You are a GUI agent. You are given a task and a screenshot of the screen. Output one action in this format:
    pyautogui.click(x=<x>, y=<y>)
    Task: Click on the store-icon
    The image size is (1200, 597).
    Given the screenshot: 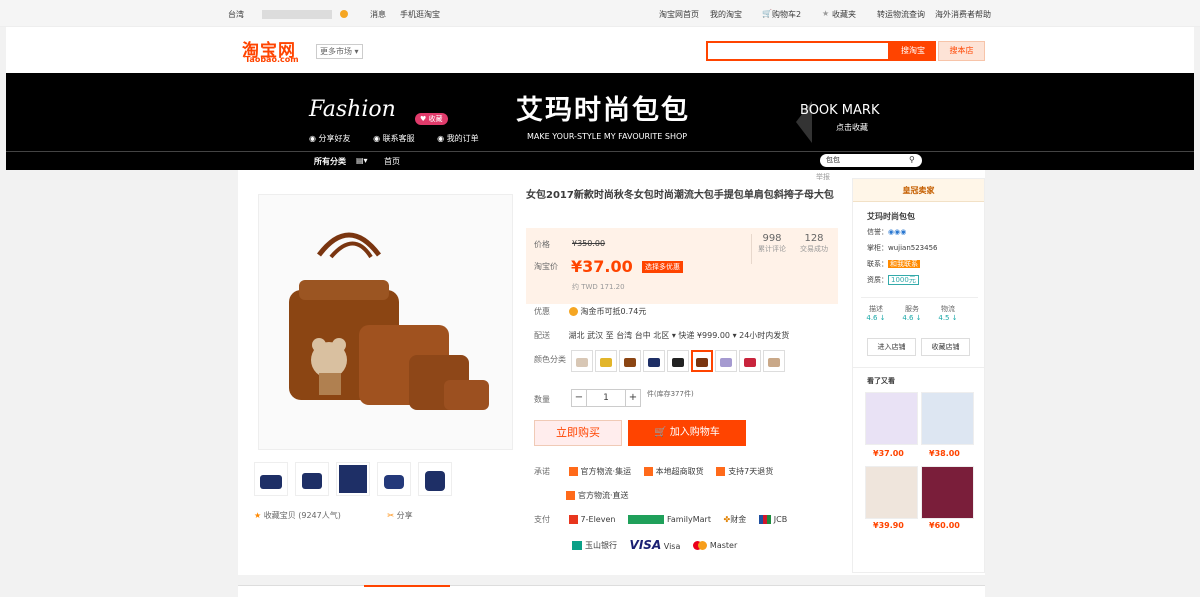 What is the action you would take?
    pyautogui.click(x=648, y=471)
    